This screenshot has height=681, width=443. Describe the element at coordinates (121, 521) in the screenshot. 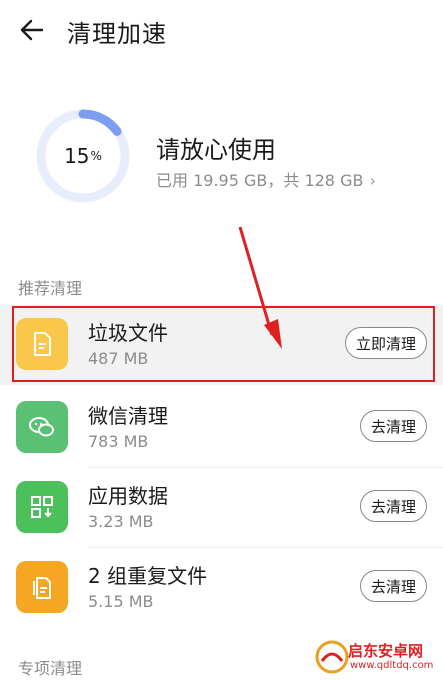

I see `item-size: 3.23 MB` at that location.